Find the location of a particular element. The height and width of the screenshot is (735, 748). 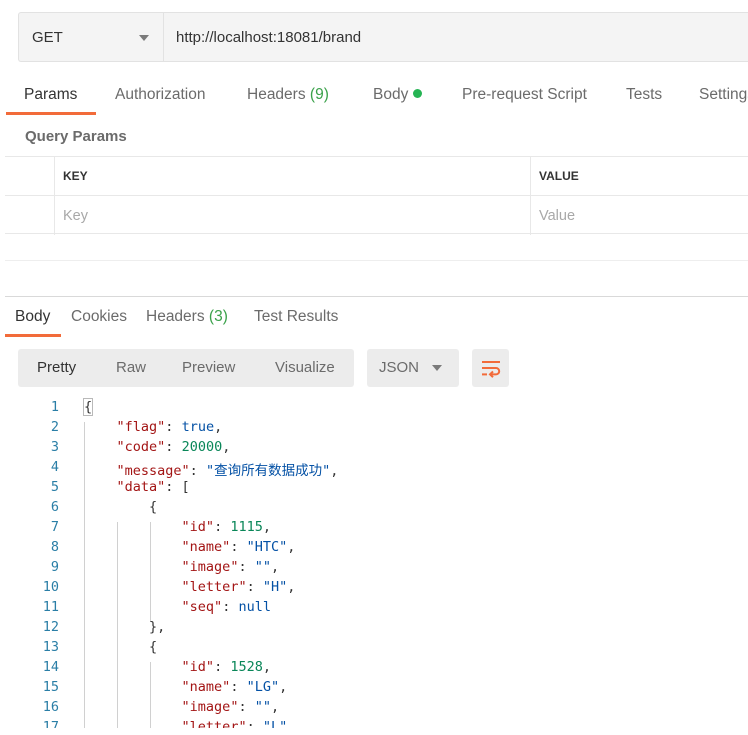

separator is located at coordinates (376, 260).